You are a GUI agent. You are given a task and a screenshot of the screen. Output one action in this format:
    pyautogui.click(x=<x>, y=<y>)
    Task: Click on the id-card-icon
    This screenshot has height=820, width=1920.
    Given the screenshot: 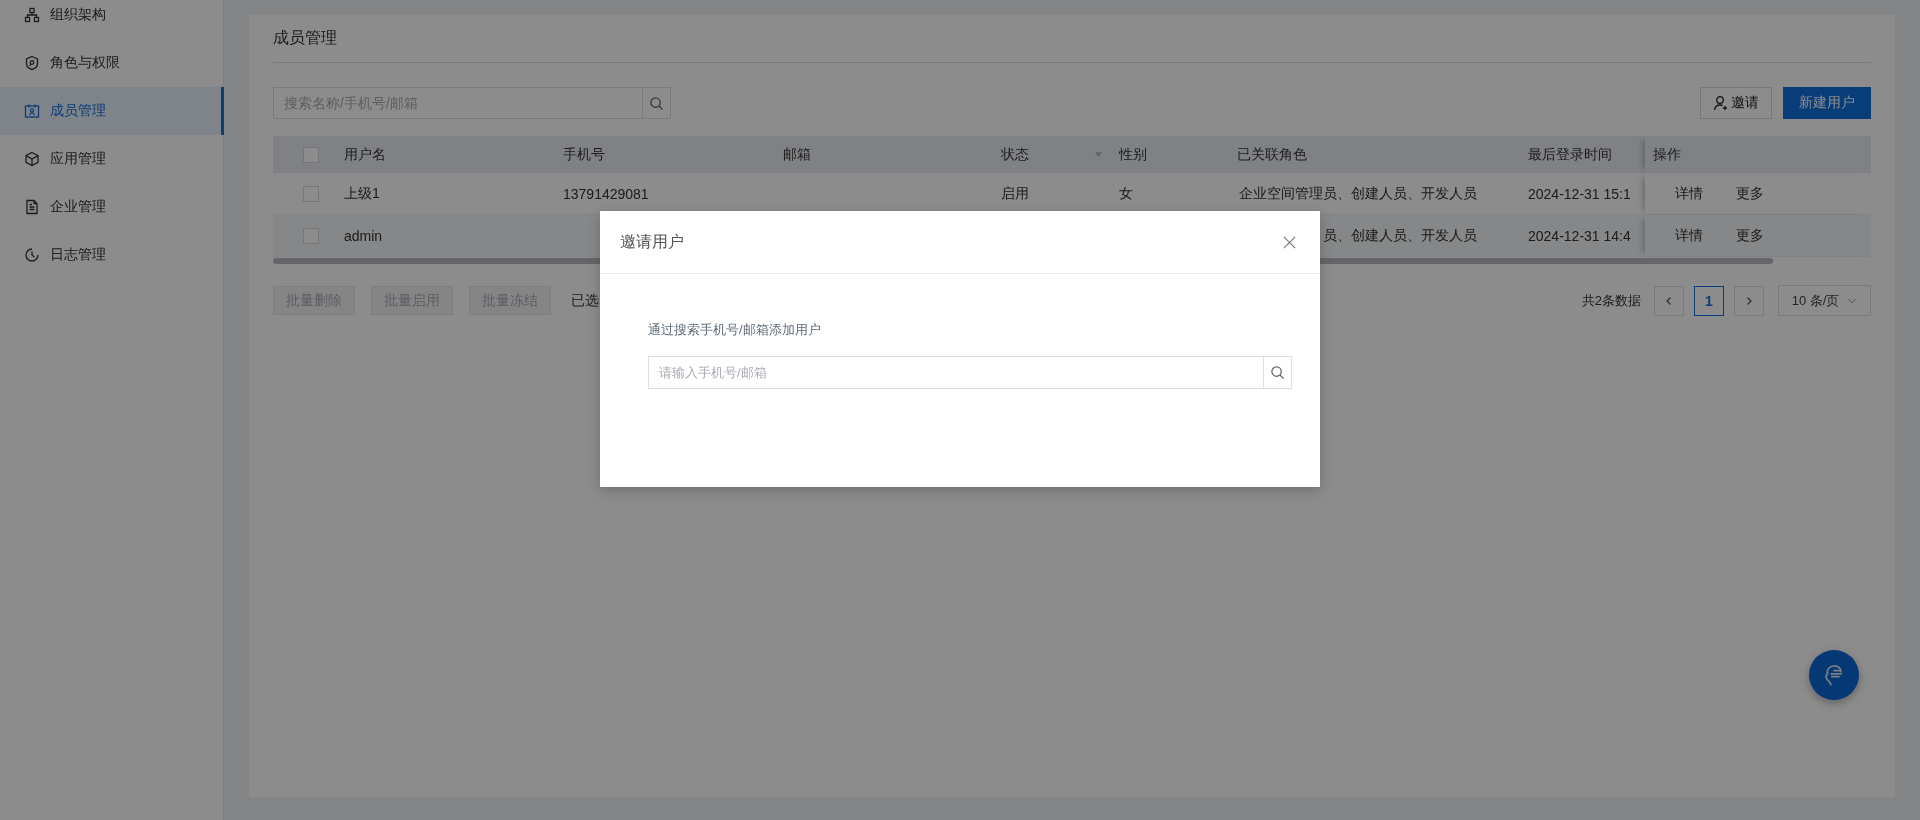 What is the action you would take?
    pyautogui.click(x=32, y=111)
    